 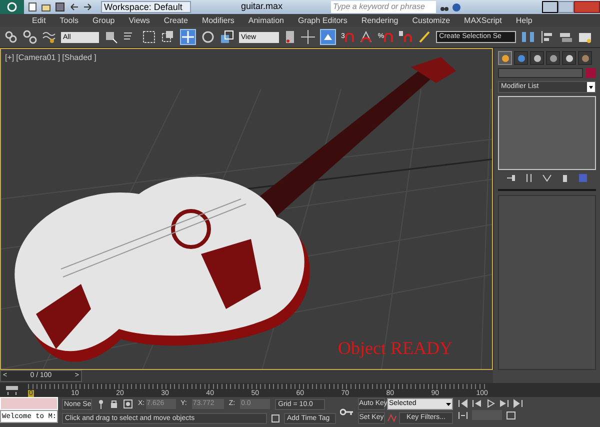 I want to click on show-end-result-icon, so click(x=529, y=178).